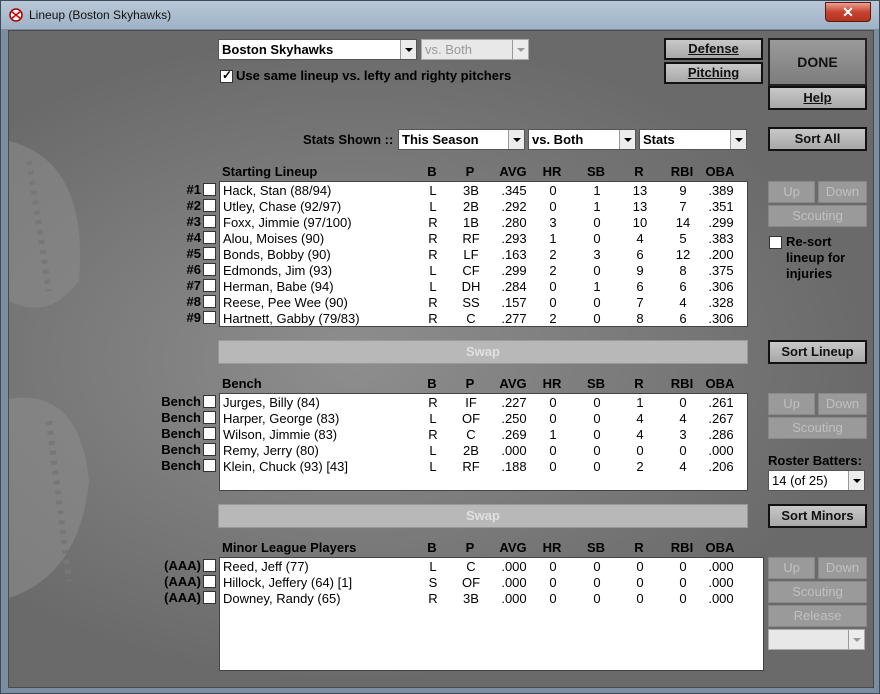 The height and width of the screenshot is (694, 880). What do you see at coordinates (848, 12) in the screenshot?
I see `close-button: ✕` at bounding box center [848, 12].